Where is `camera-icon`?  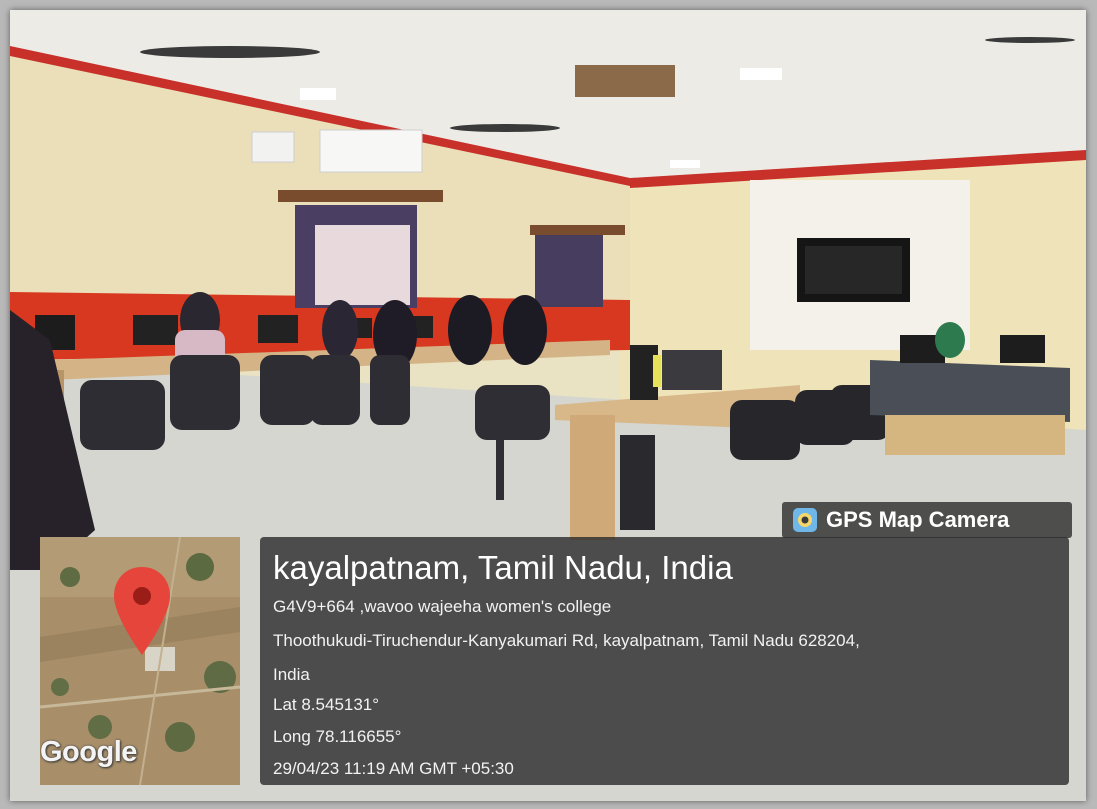
camera-icon is located at coordinates (805, 520).